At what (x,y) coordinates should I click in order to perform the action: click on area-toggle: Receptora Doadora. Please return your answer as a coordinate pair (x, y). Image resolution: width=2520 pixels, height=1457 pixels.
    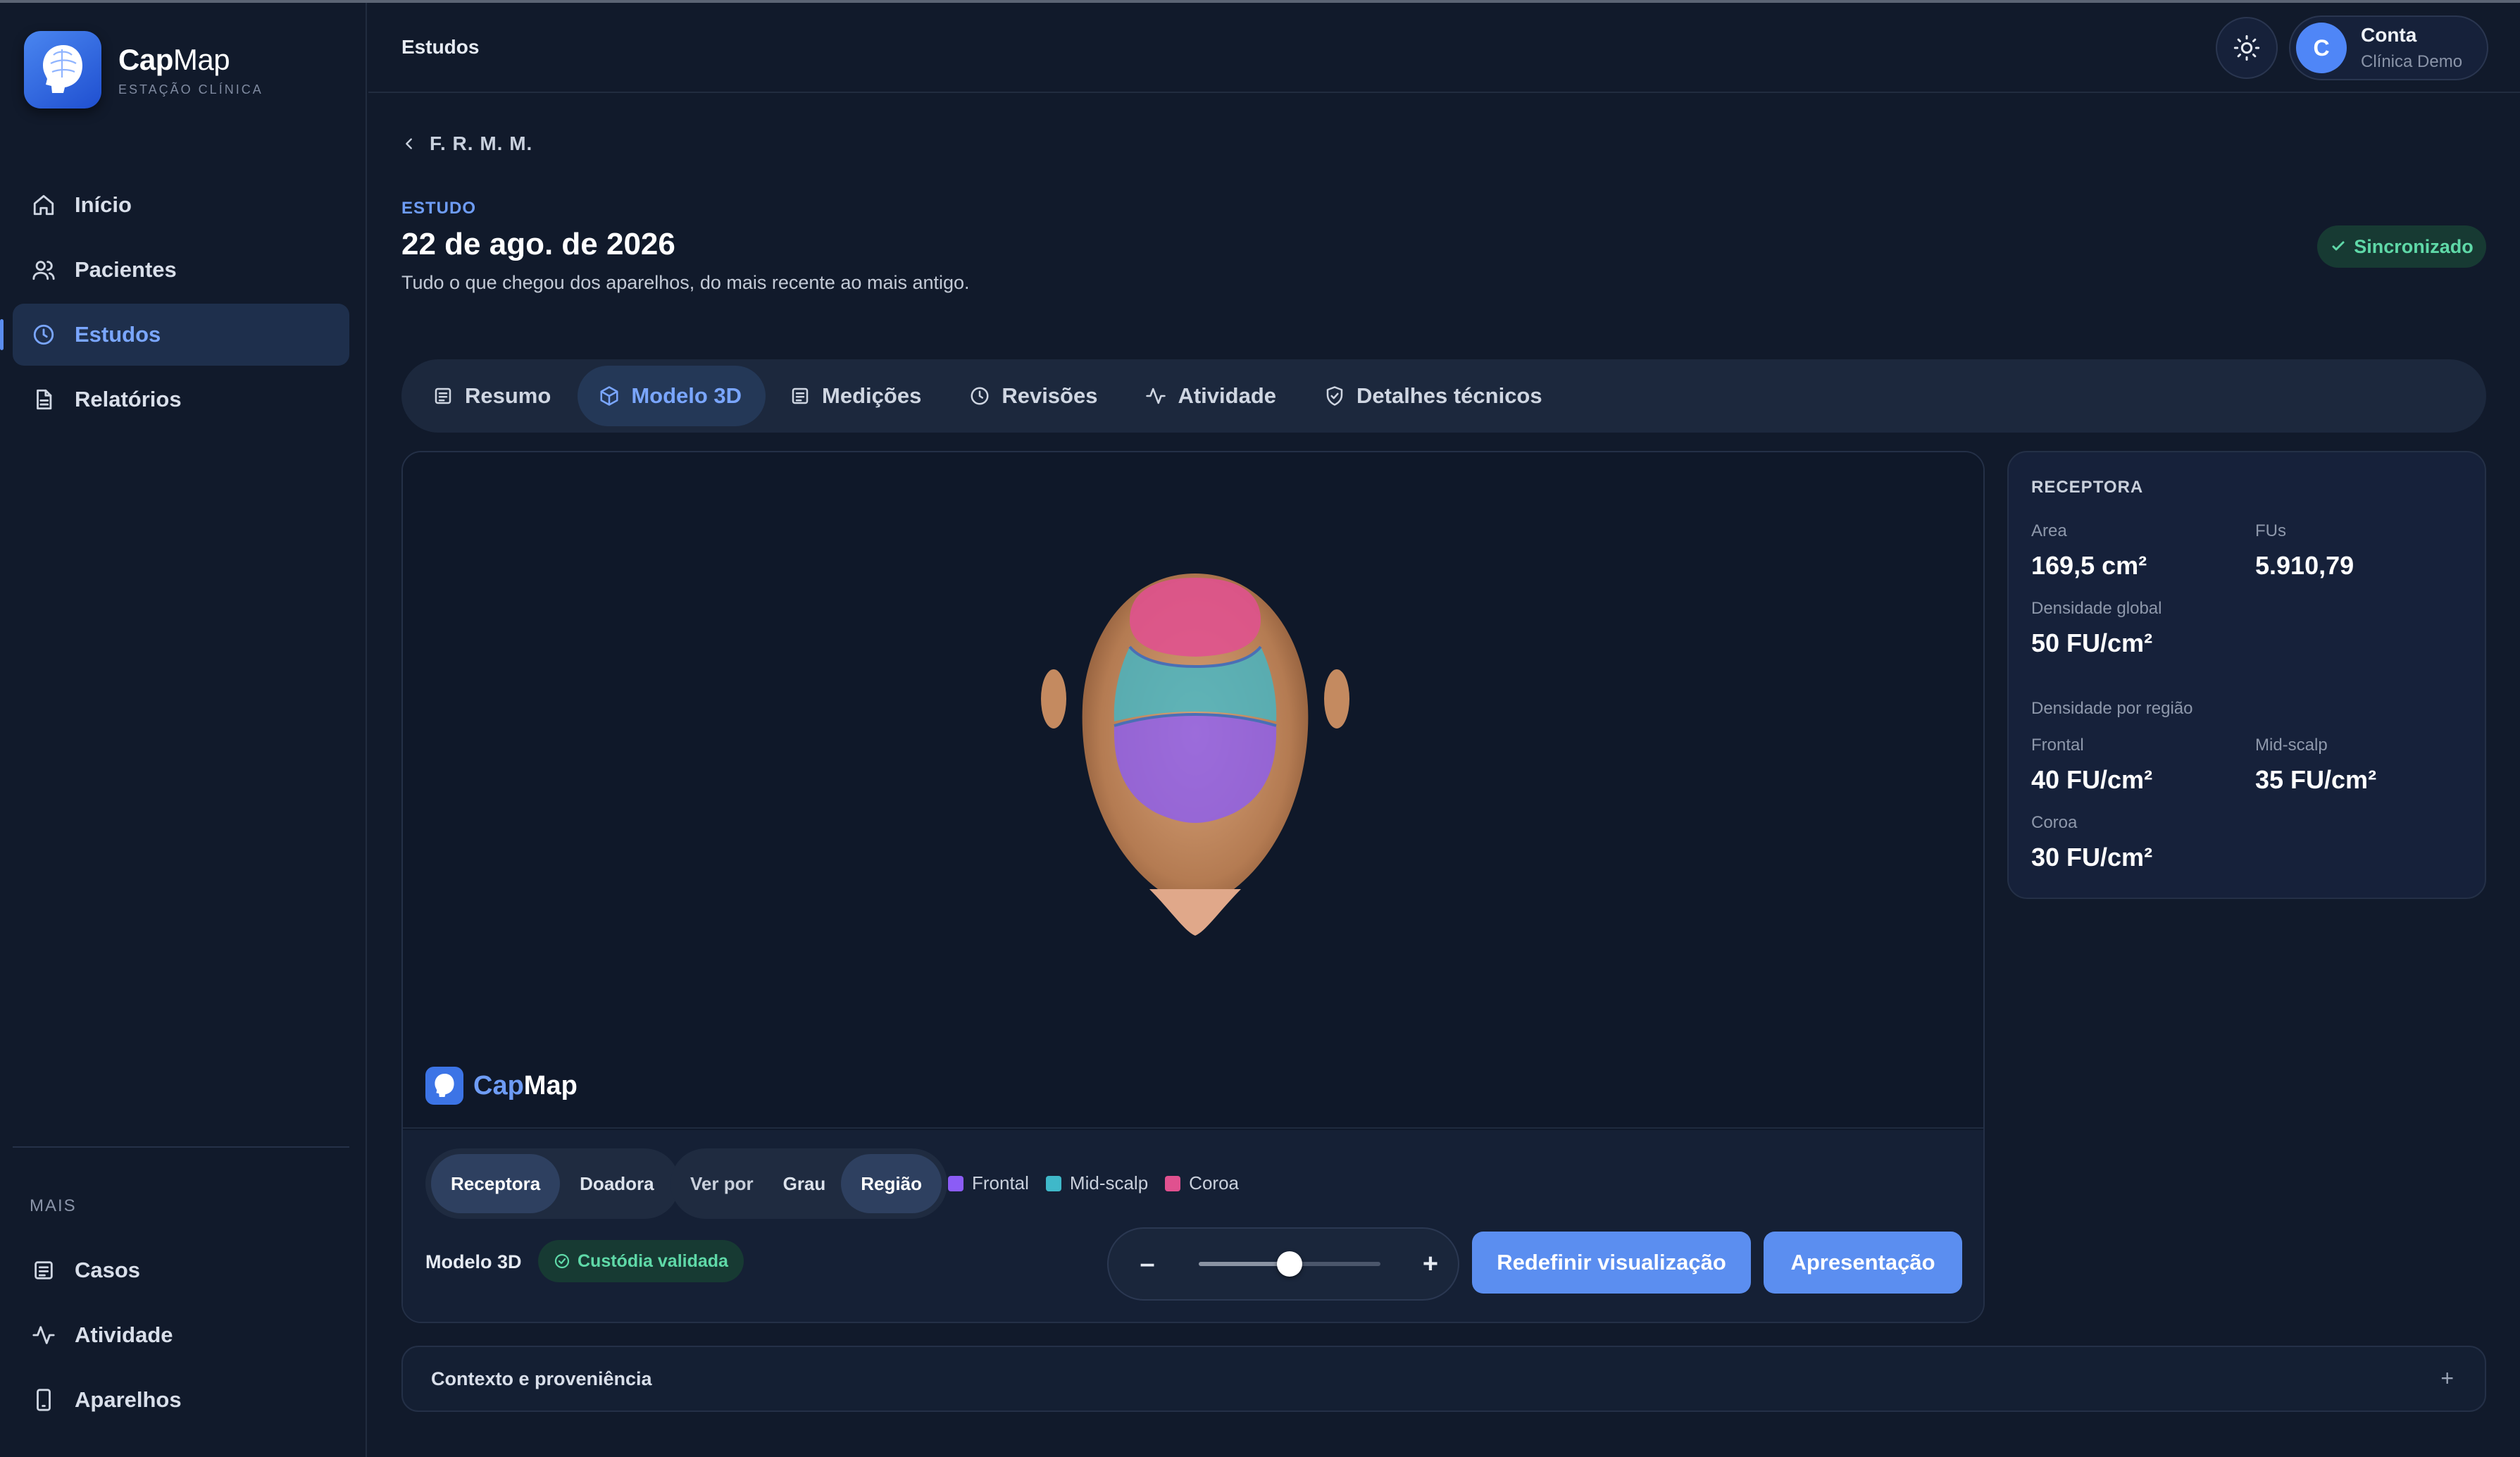
    Looking at the image, I should click on (552, 1184).